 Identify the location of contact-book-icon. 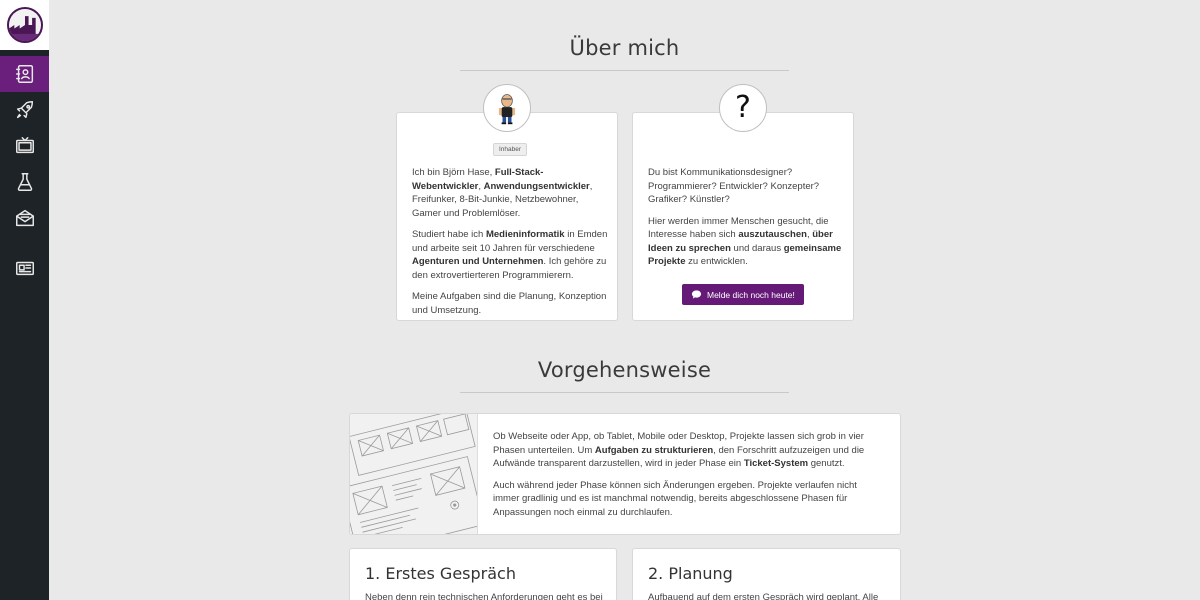
(24, 74).